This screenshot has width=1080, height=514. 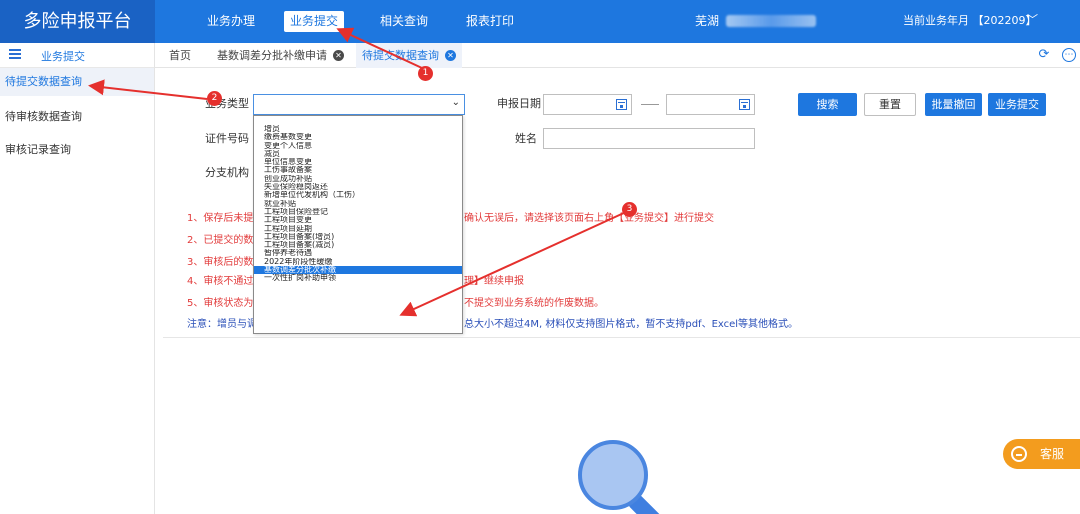 What do you see at coordinates (953, 104) in the screenshot?
I see `batch-withdraw-button: 批量撤回` at bounding box center [953, 104].